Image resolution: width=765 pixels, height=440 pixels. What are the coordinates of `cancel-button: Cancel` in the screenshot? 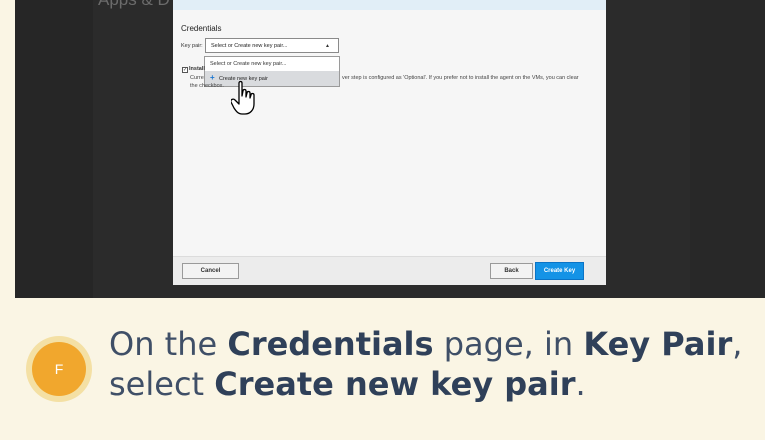 It's located at (210, 271).